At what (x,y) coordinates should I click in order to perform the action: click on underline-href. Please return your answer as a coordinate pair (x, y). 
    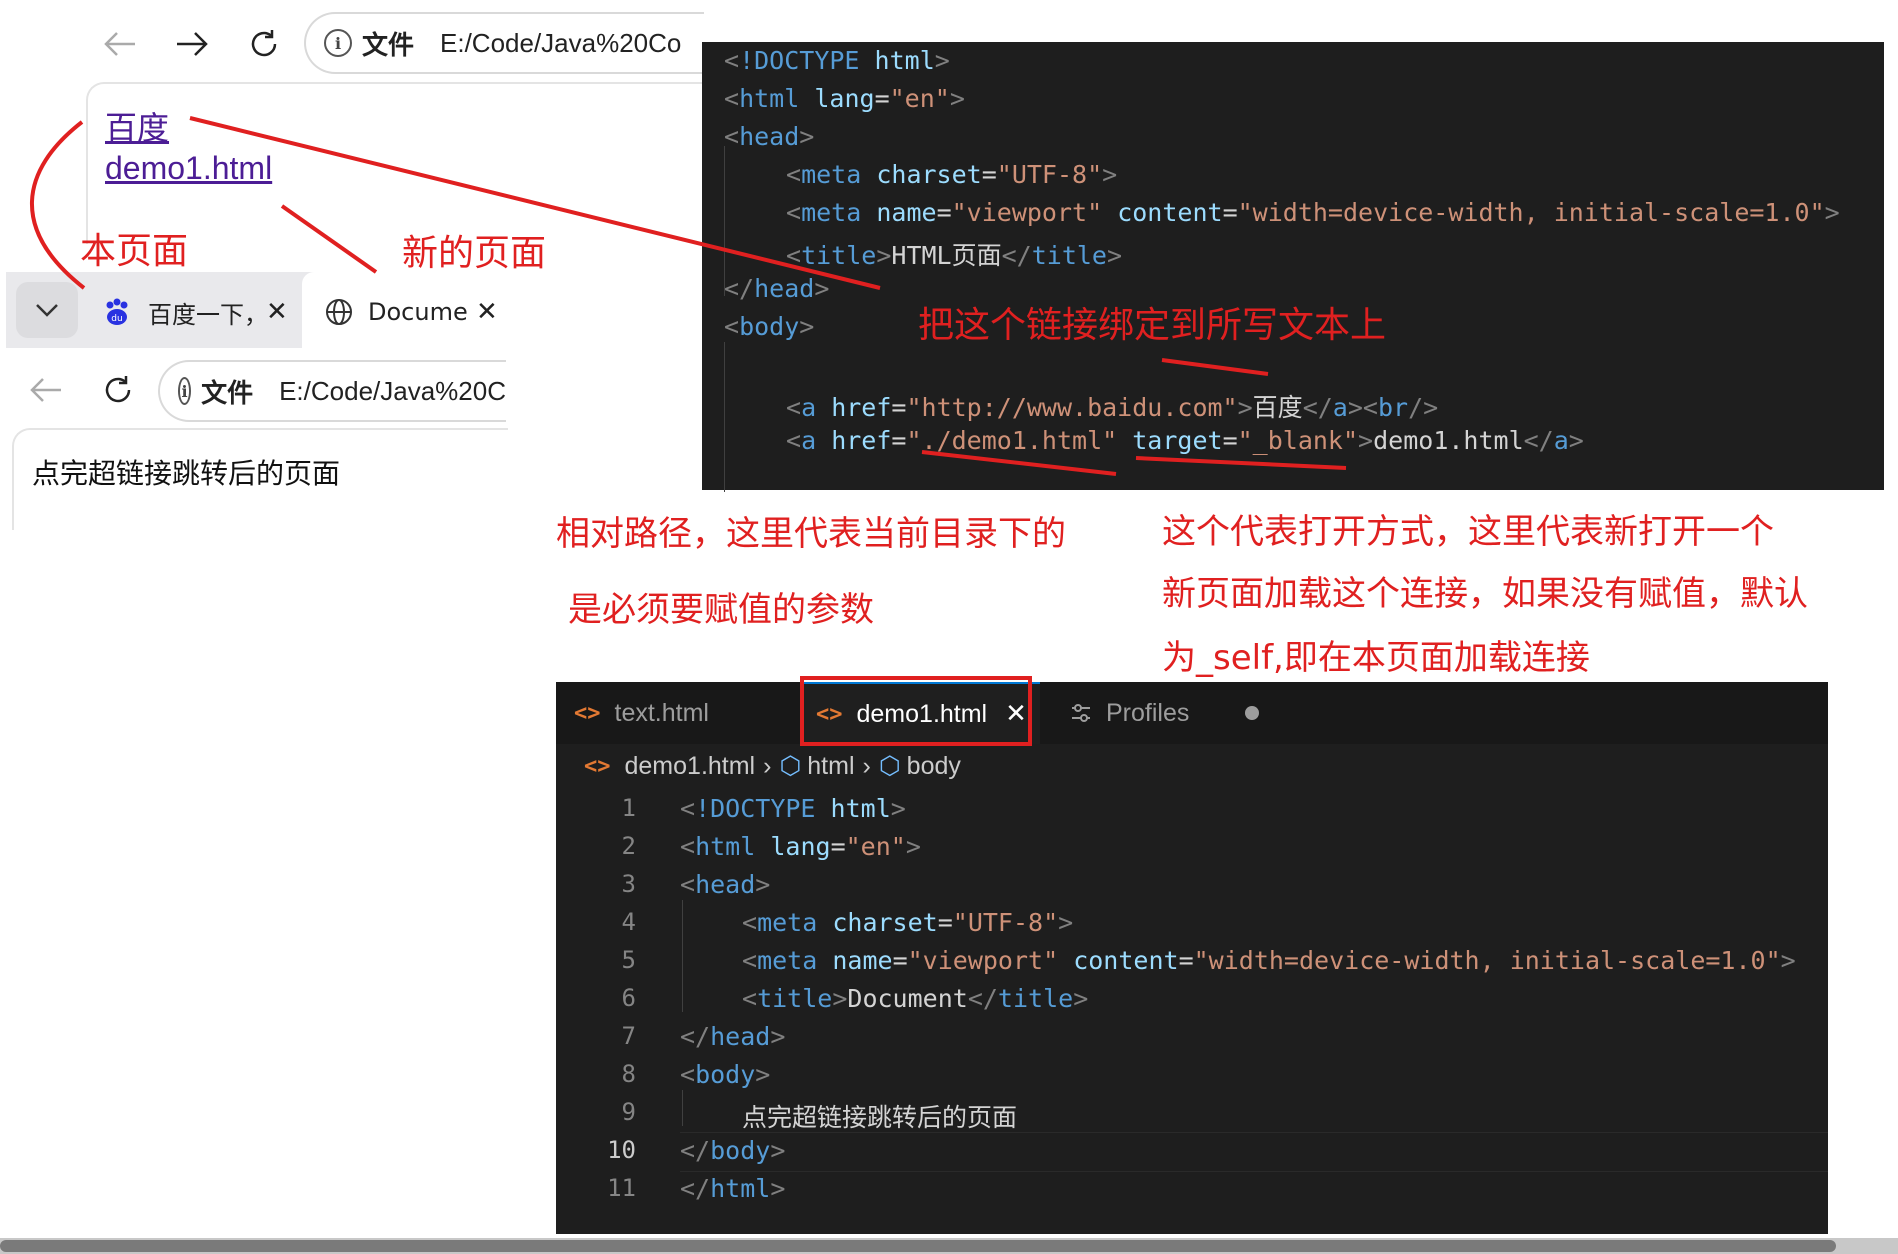
    Looking at the image, I should click on (1019, 463).